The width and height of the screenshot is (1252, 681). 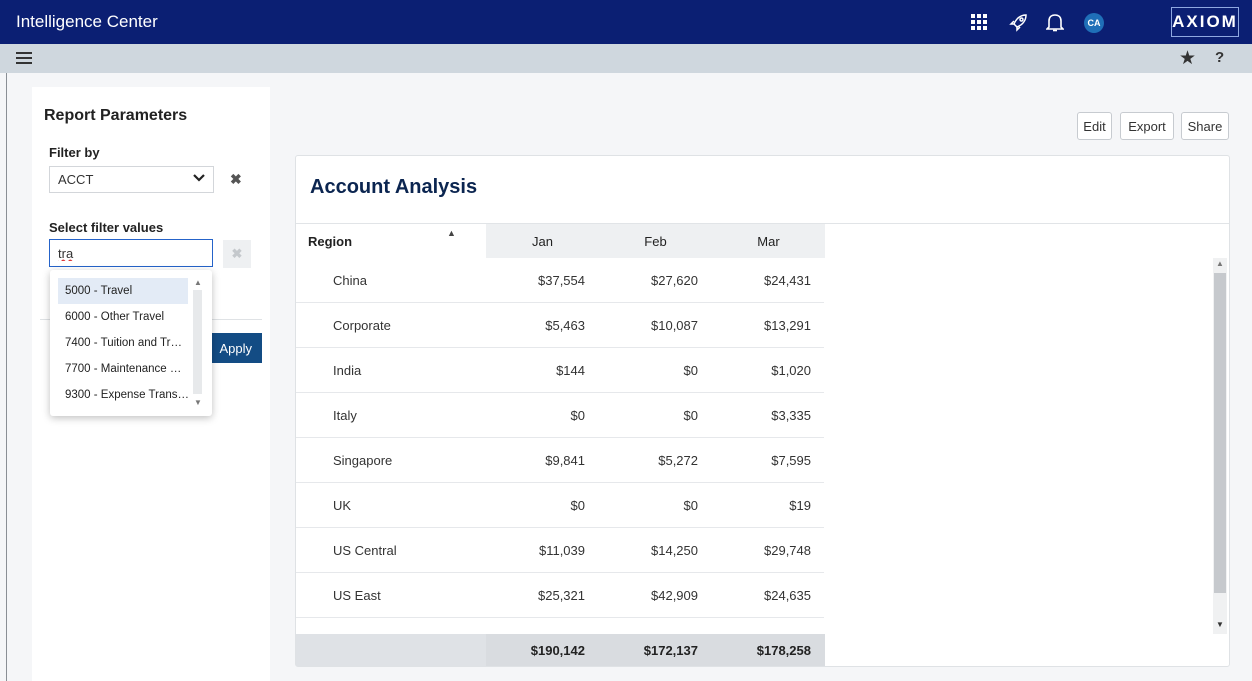 I want to click on share-button: Share, so click(x=1205, y=126).